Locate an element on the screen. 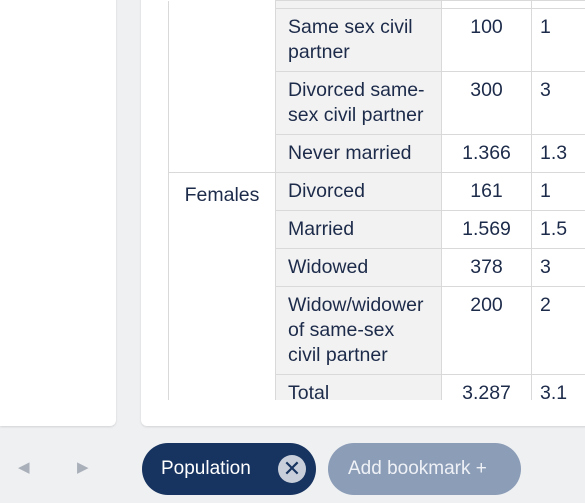 This screenshot has height=503, width=585. row-value: 3.287 is located at coordinates (486, 387).